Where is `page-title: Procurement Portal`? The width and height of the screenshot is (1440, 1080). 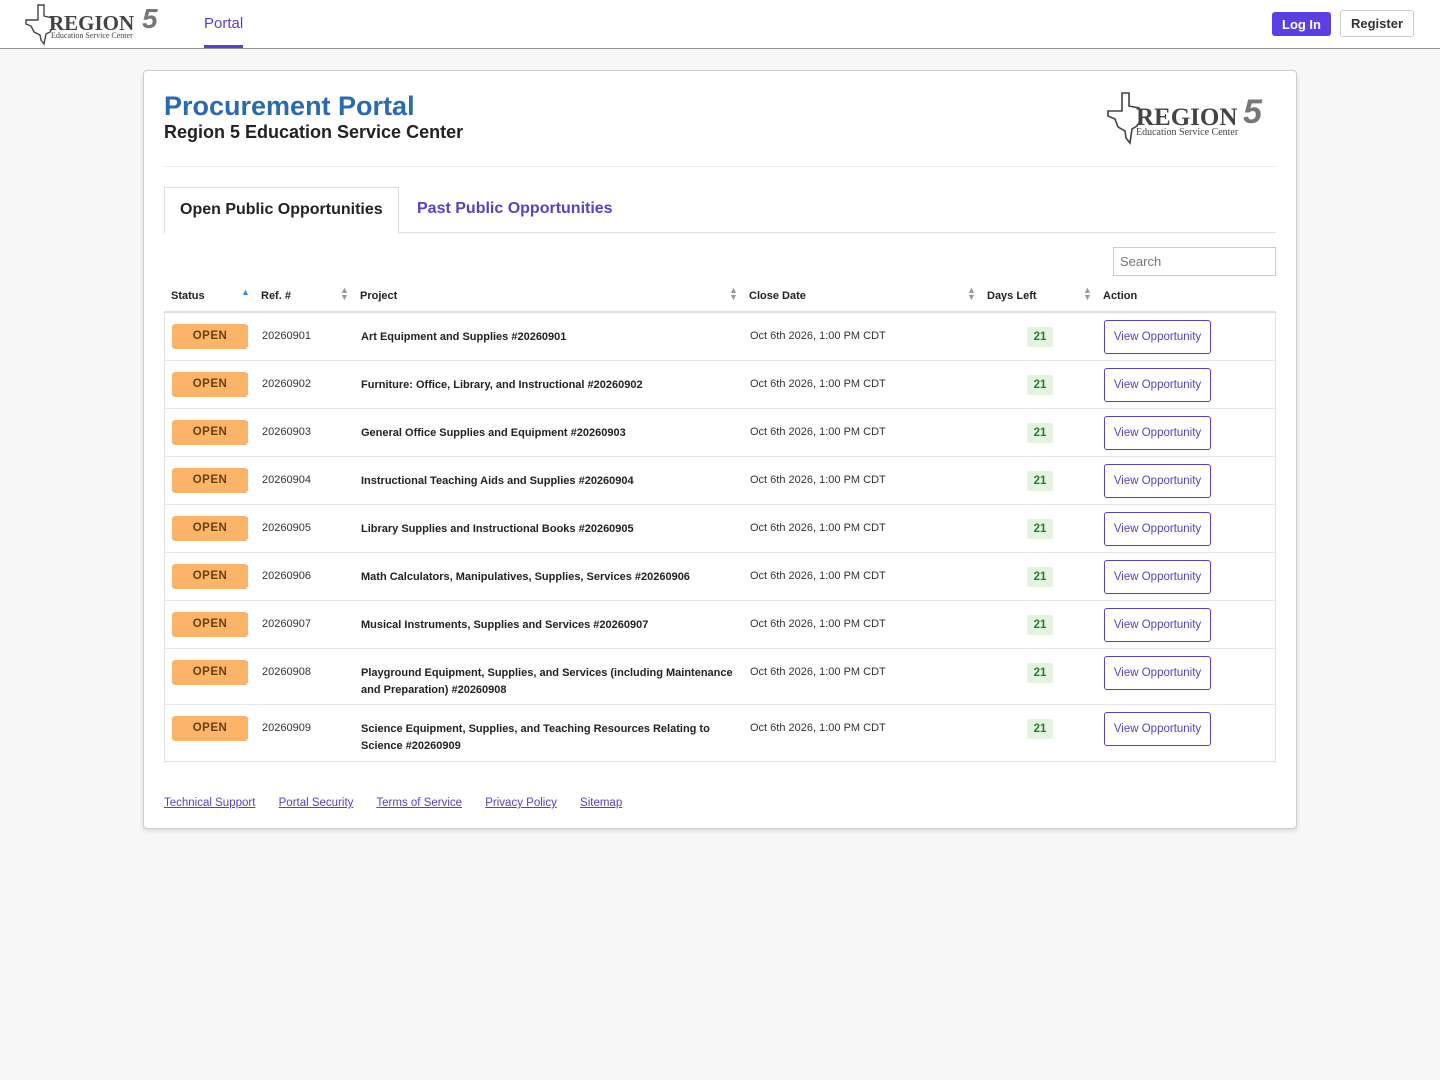 page-title: Procurement Portal is located at coordinates (289, 106).